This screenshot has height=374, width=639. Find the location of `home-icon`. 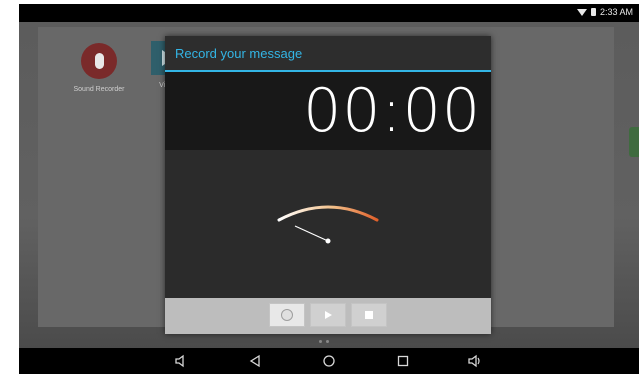

home-icon is located at coordinates (329, 361).